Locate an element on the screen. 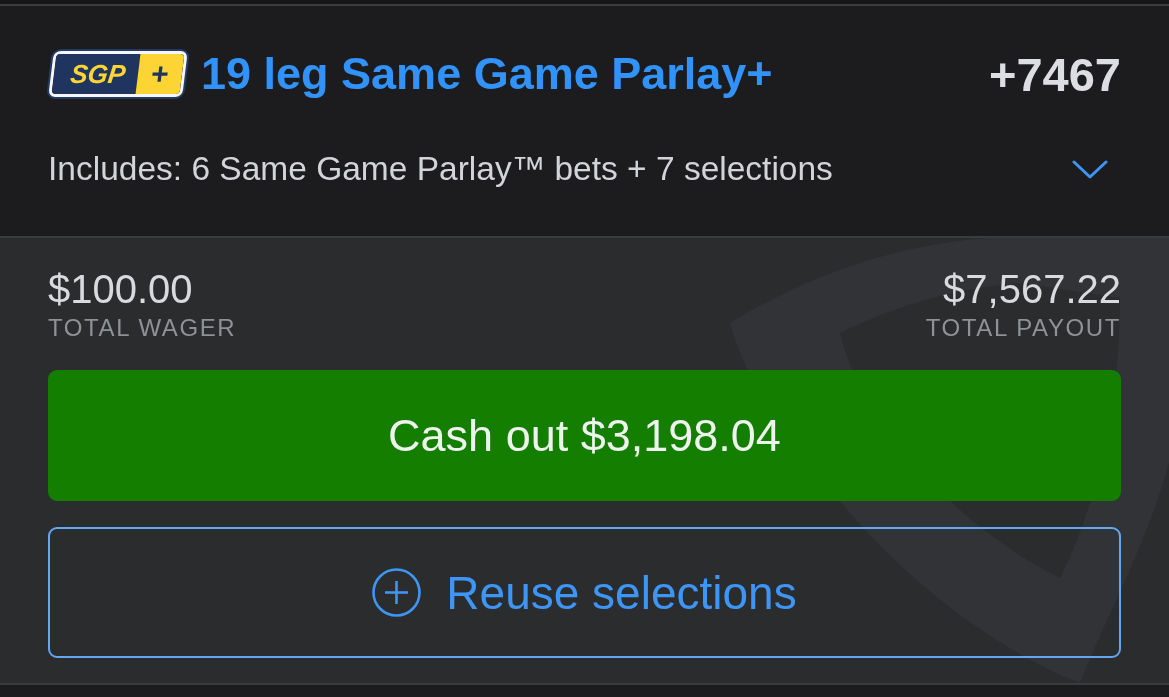  plus-circle-icon is located at coordinates (397, 592).